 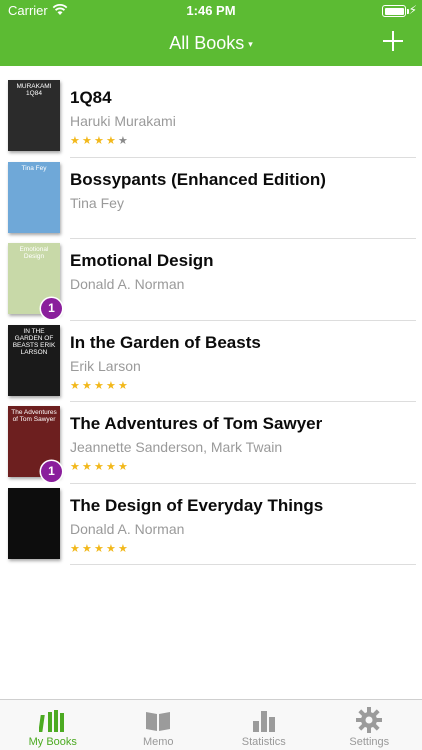 I want to click on star-empty-icon: ★, so click(x=123, y=141).